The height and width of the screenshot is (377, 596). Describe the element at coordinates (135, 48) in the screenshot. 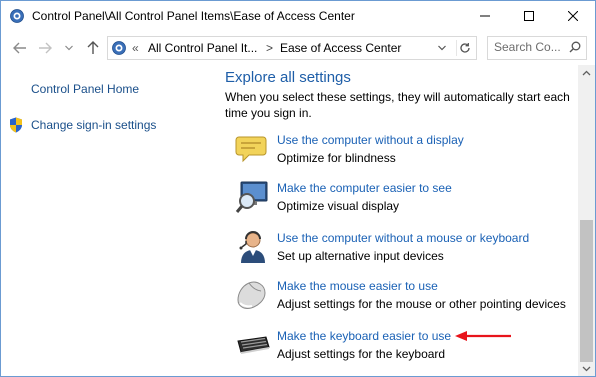

I see `breadcrumb-overflow: «` at that location.